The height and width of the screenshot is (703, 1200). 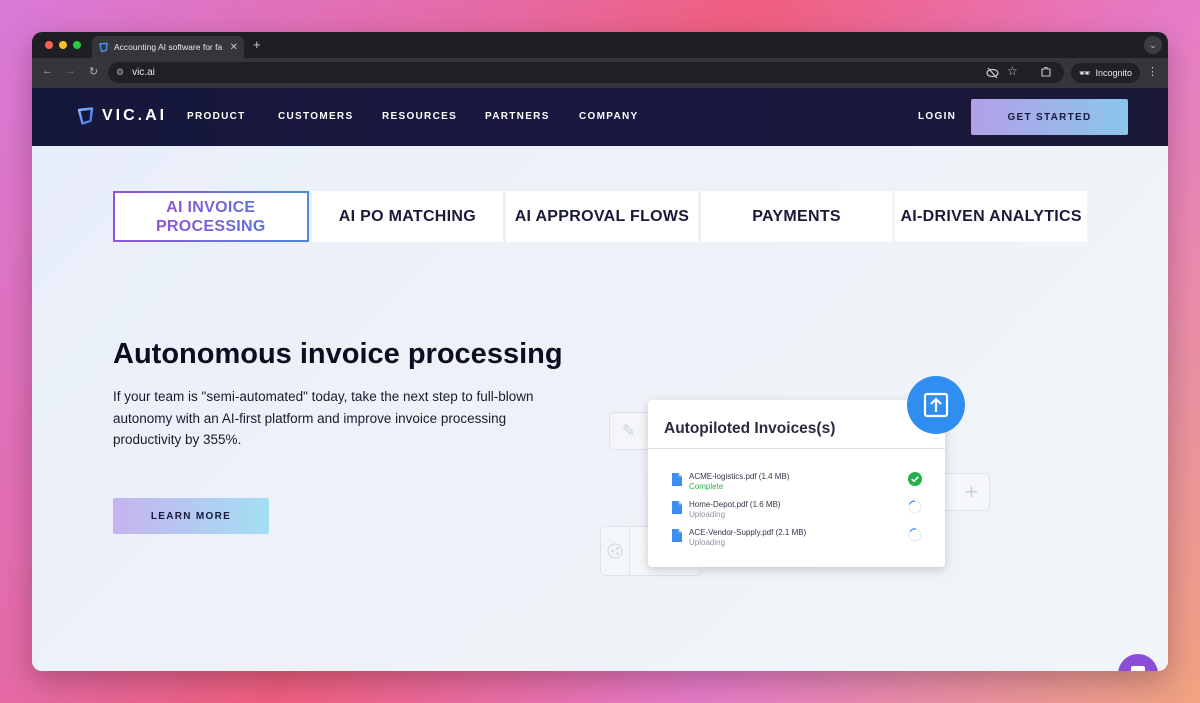 What do you see at coordinates (216, 116) in the screenshot?
I see `nav-product: PRODUCT` at bounding box center [216, 116].